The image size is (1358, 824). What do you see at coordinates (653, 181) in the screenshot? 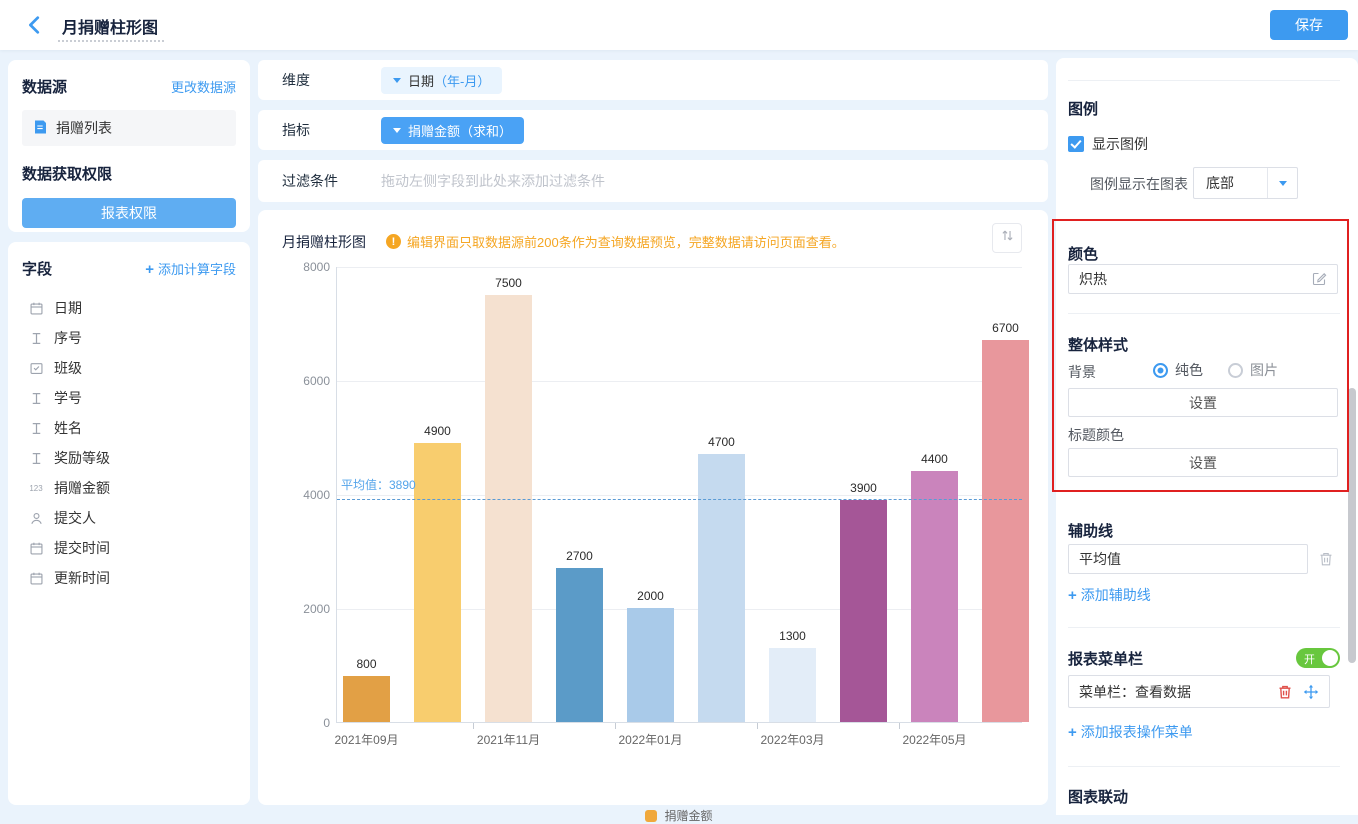
I see `filter-row: 过滤条件 拖动左侧字段到此处来添加过滤条件` at bounding box center [653, 181].